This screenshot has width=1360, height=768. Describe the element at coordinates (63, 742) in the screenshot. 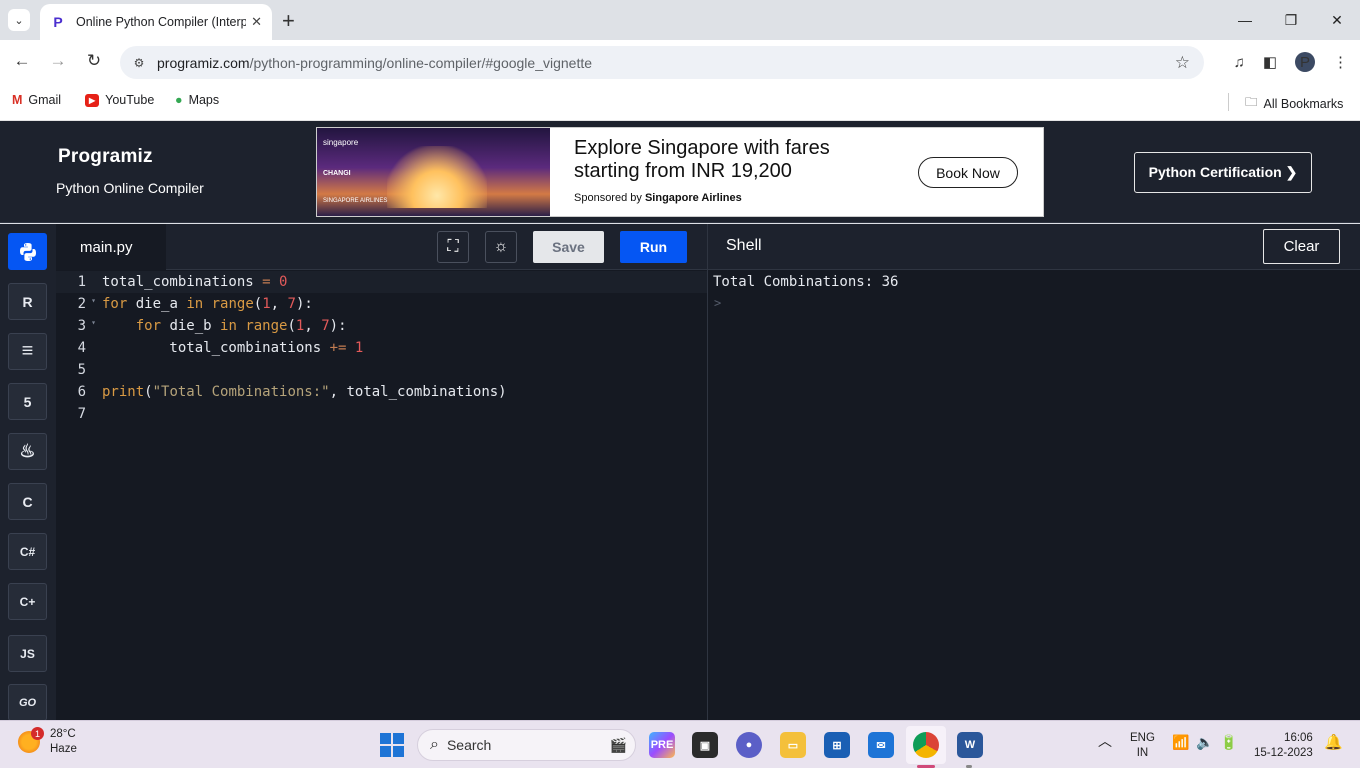

I see `weather-text: 28°C Haze` at that location.